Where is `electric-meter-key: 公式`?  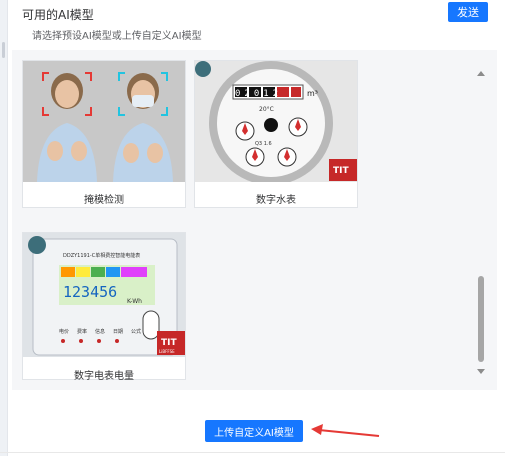 electric-meter-key: 公式 is located at coordinates (136, 331).